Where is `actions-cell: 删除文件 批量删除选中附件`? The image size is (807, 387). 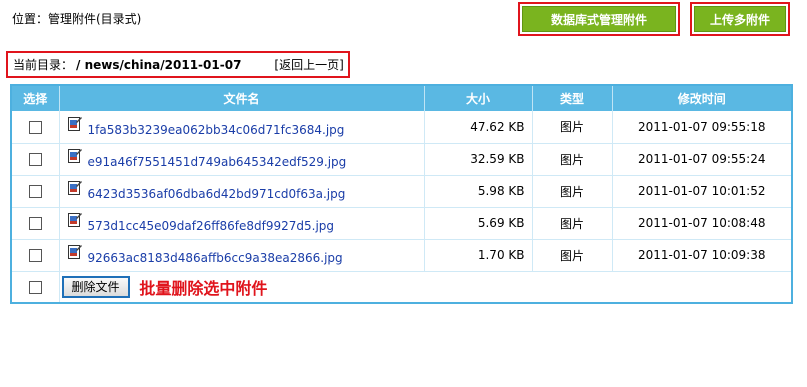 actions-cell: 删除文件 批量删除选中附件 is located at coordinates (425, 287).